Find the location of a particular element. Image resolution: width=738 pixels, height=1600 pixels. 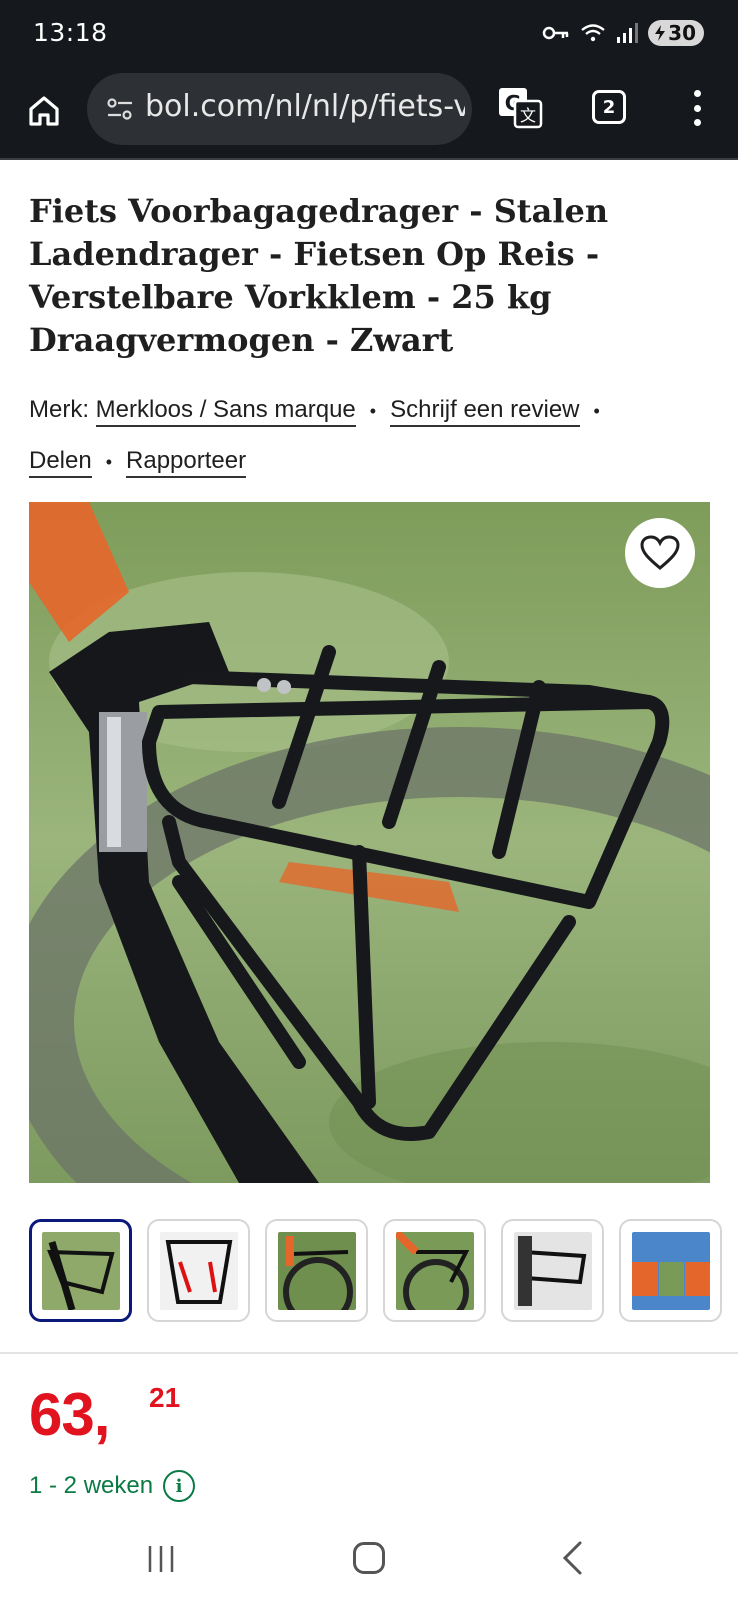

delivery-info: 1 - 2 weken i is located at coordinates (112, 1486).